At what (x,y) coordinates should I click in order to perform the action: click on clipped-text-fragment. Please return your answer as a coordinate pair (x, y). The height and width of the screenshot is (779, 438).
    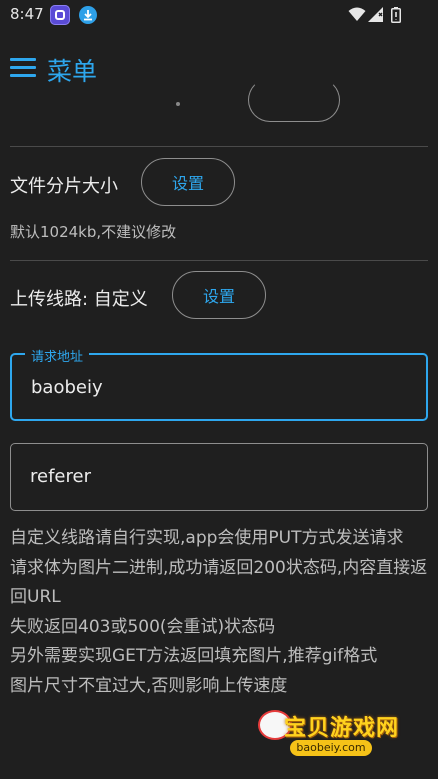
    Looking at the image, I should click on (178, 104).